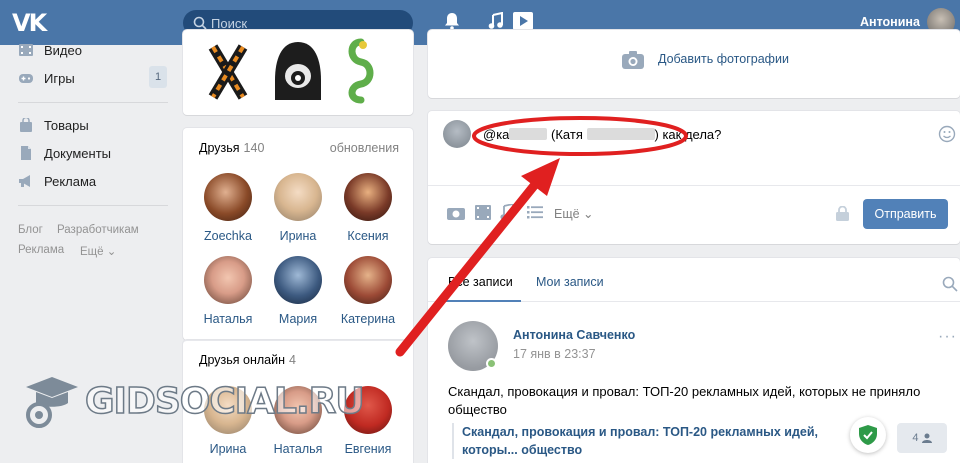 The width and height of the screenshot is (960, 463). I want to click on friend-item: Zoechka, so click(228, 208).